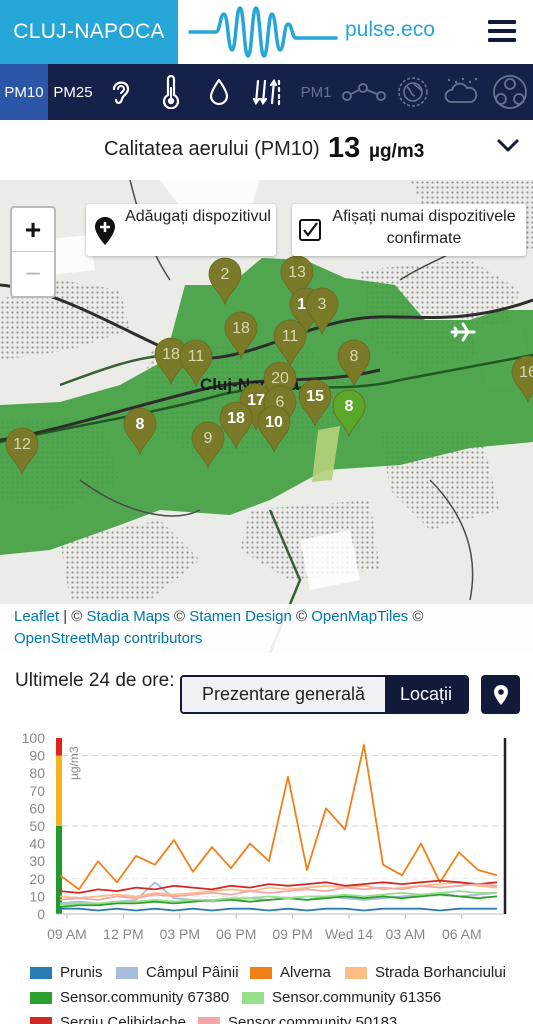  Describe the element at coordinates (357, 997) in the screenshot. I see `legend-label: Sensor.community 61356` at that location.